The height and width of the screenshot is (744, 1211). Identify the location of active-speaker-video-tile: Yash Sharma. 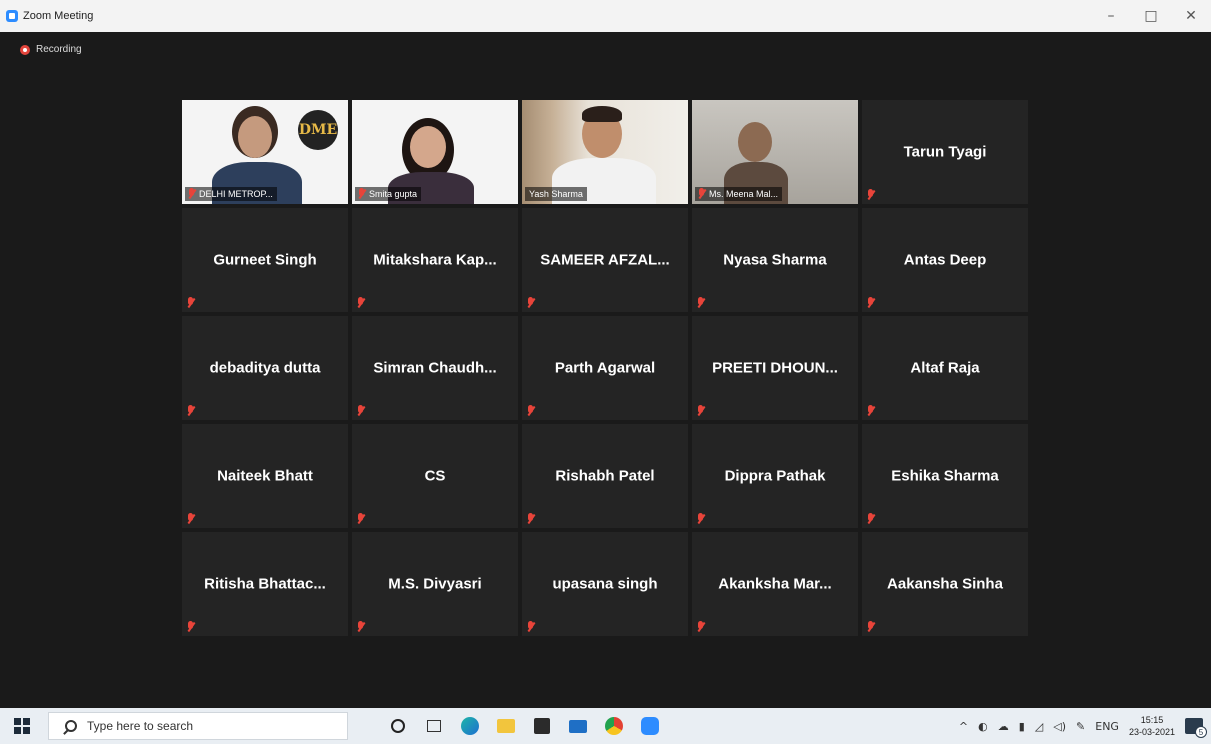
(605, 152).